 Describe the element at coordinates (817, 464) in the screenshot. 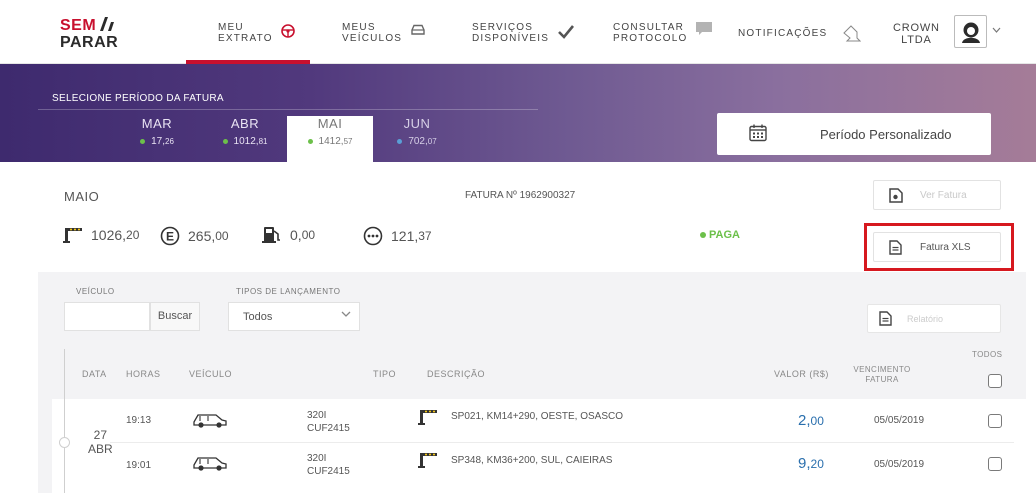

I see `row-valor-dec: 20` at that location.